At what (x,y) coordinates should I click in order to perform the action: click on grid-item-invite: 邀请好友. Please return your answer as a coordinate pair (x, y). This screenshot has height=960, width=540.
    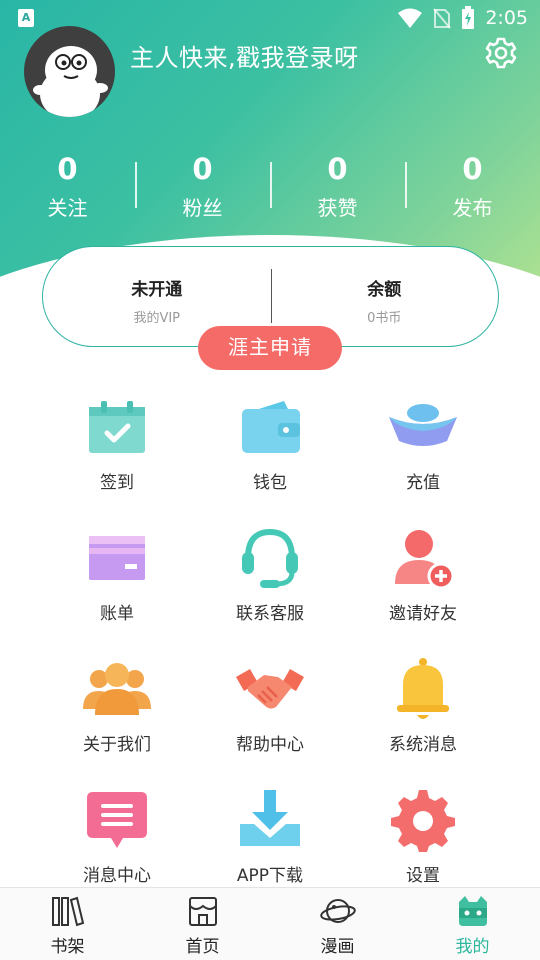
    Looking at the image, I should click on (423, 575).